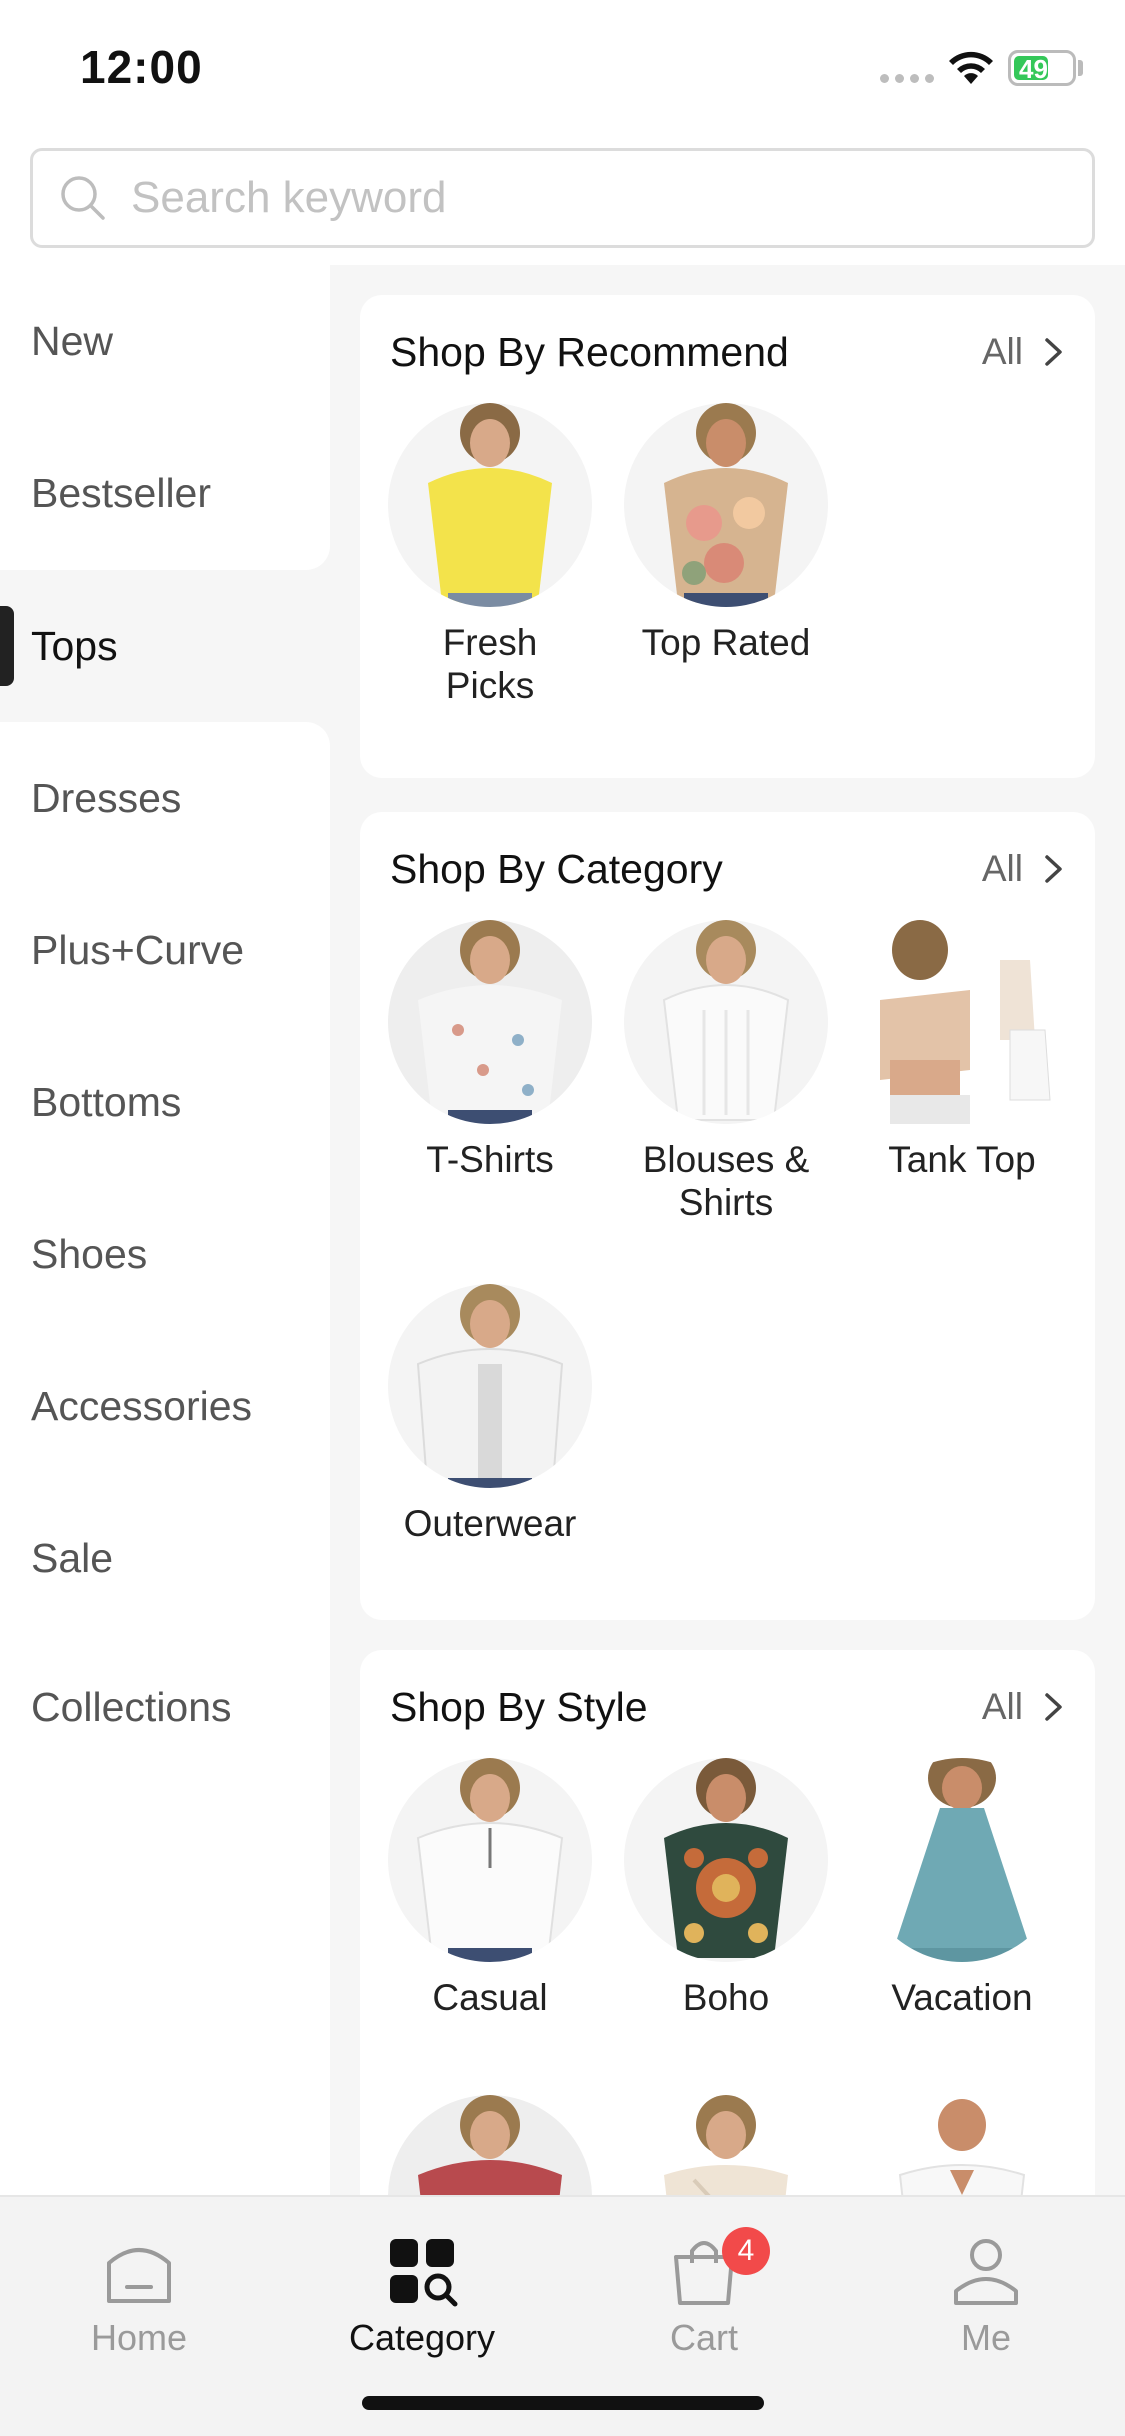 The width and height of the screenshot is (1125, 2436). What do you see at coordinates (490, 1159) in the screenshot?
I see `tile-label: T-Shirts` at bounding box center [490, 1159].